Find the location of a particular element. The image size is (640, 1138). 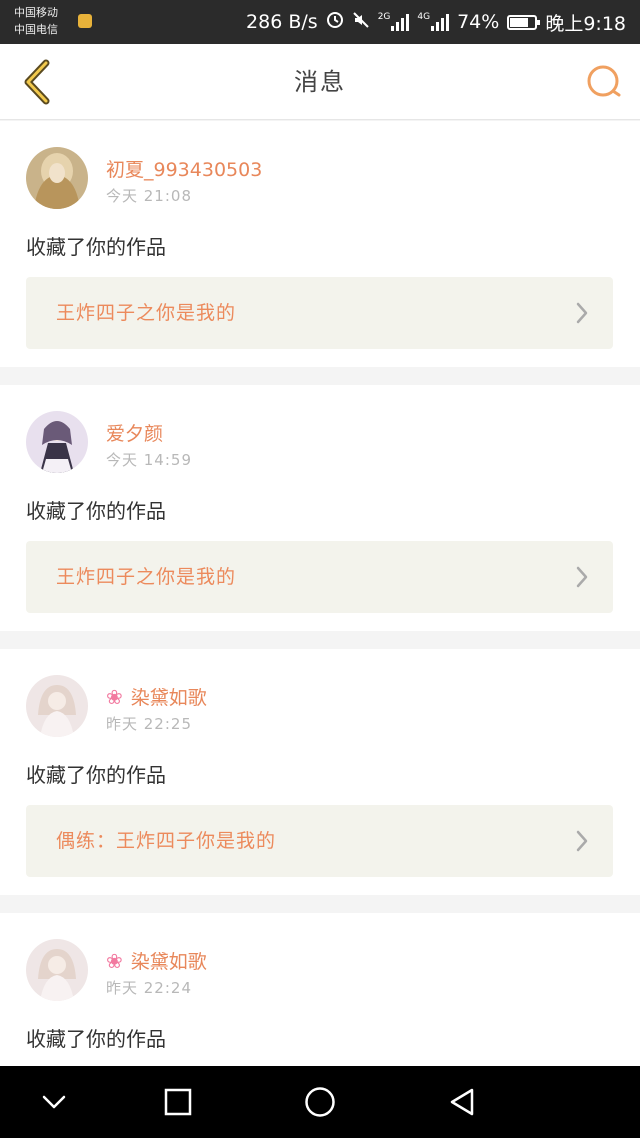

system-nav-bar is located at coordinates (320, 1102).